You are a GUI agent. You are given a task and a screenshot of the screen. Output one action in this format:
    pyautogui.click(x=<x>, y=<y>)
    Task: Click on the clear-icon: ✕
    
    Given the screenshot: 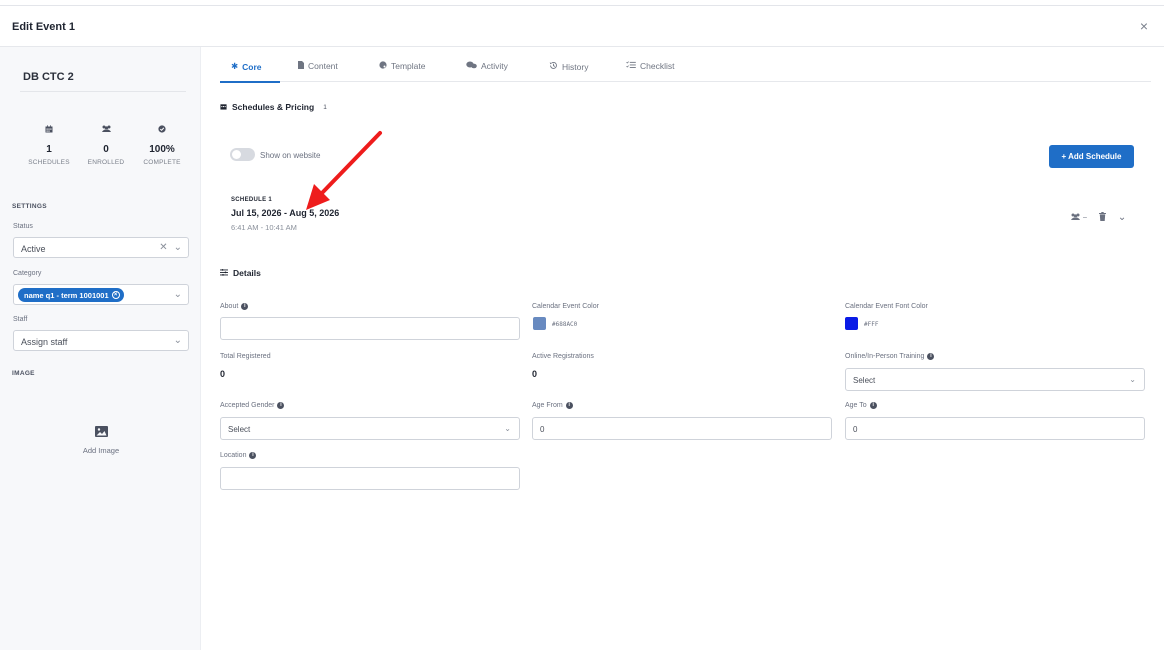 What is the action you would take?
    pyautogui.click(x=163, y=247)
    